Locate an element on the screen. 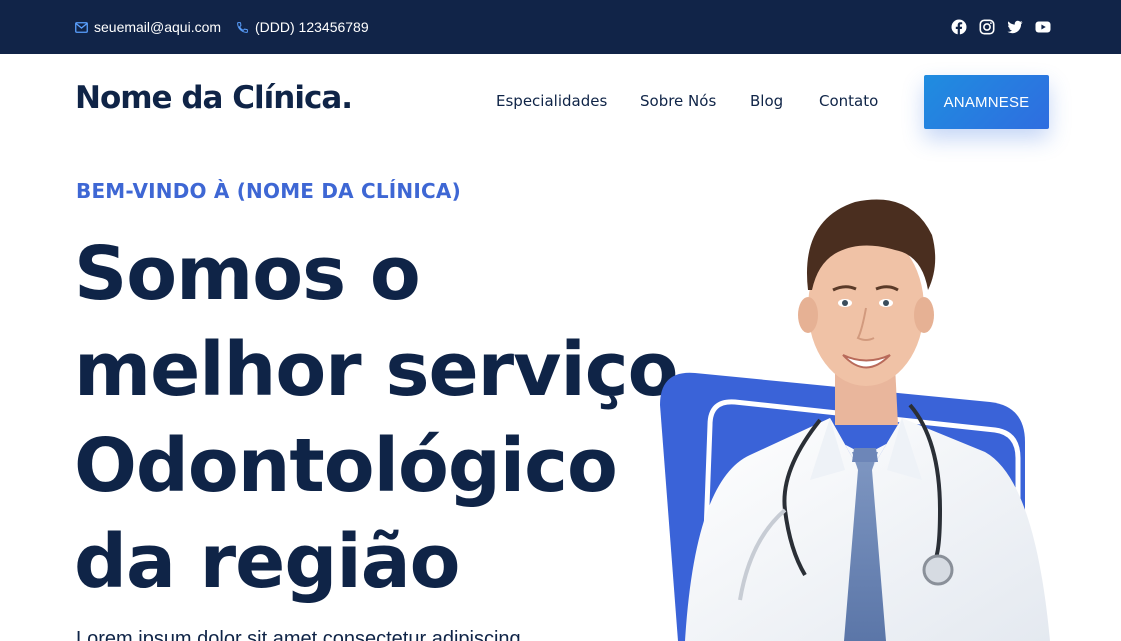 Image resolution: width=1121 pixels, height=641 pixels. youtube-icon is located at coordinates (1043, 27).